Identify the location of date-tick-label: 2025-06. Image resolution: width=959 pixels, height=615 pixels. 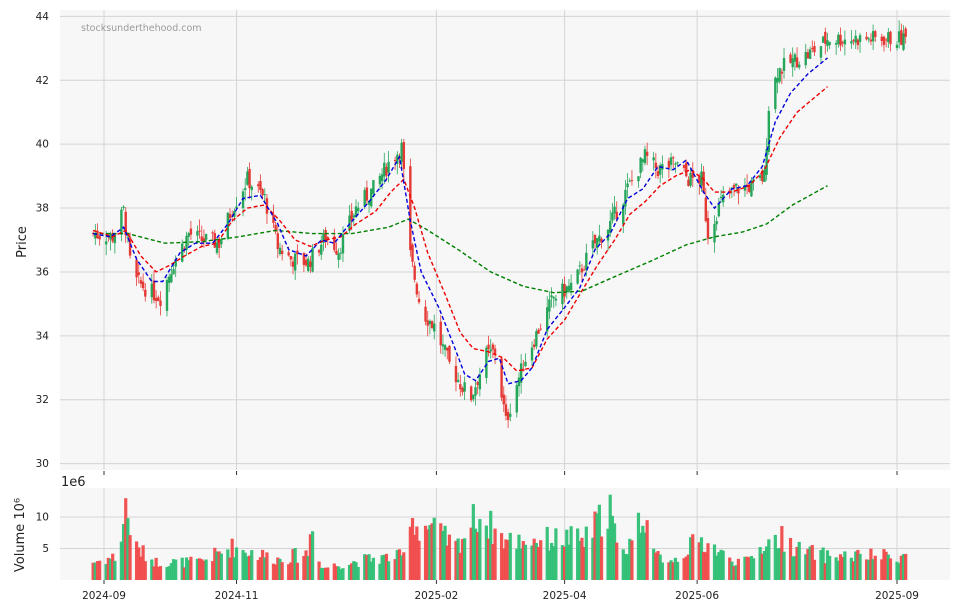
(697, 596).